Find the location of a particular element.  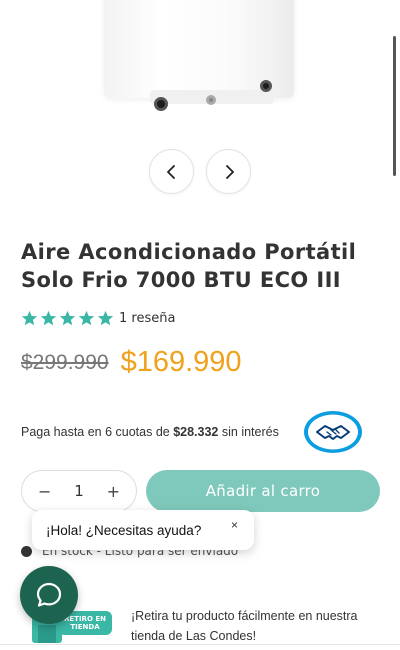

chevron-right-icon is located at coordinates (229, 171).